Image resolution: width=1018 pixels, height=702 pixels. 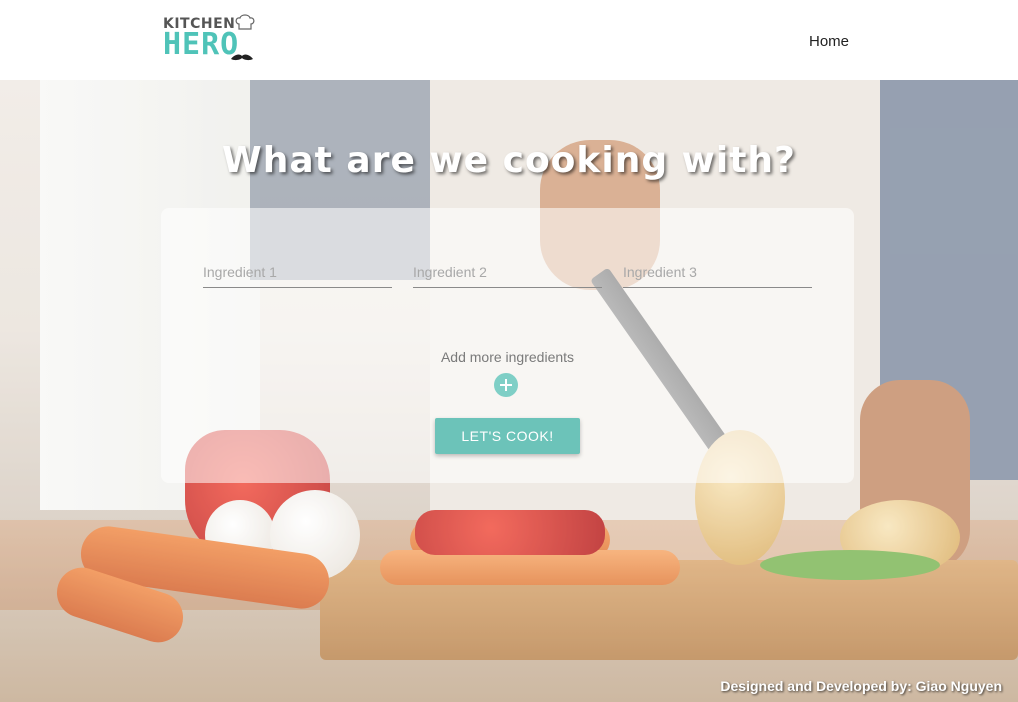 I want to click on site-header: KITCHEN HERO Home, so click(x=509, y=40).